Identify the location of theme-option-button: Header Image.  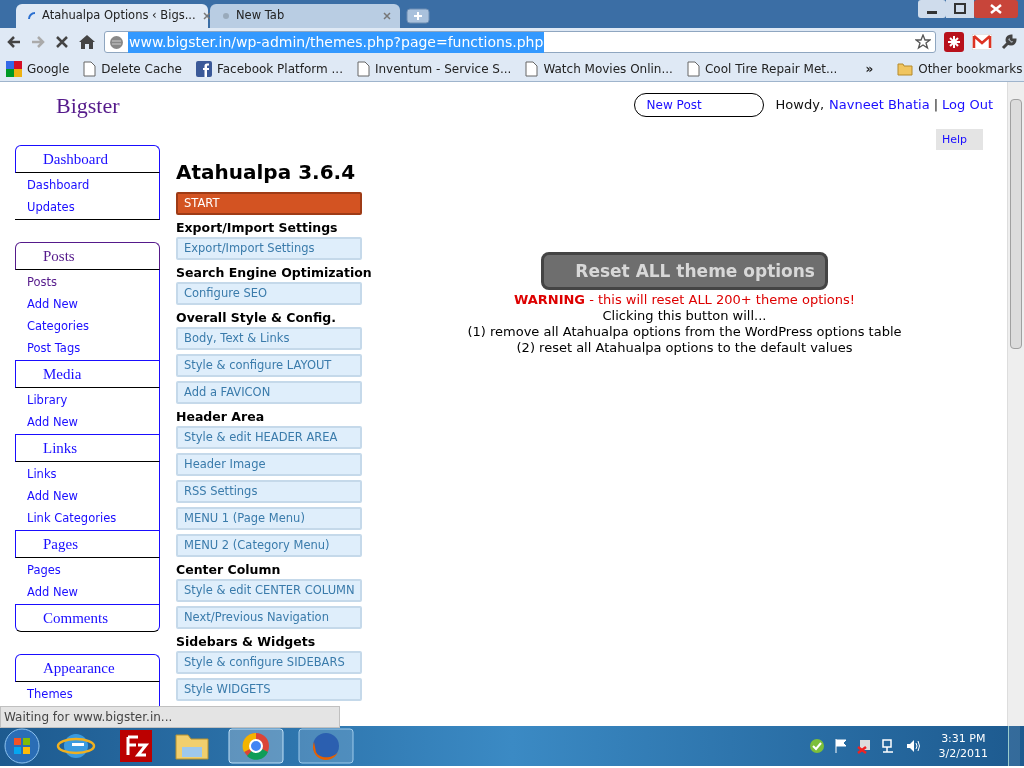
(269, 464).